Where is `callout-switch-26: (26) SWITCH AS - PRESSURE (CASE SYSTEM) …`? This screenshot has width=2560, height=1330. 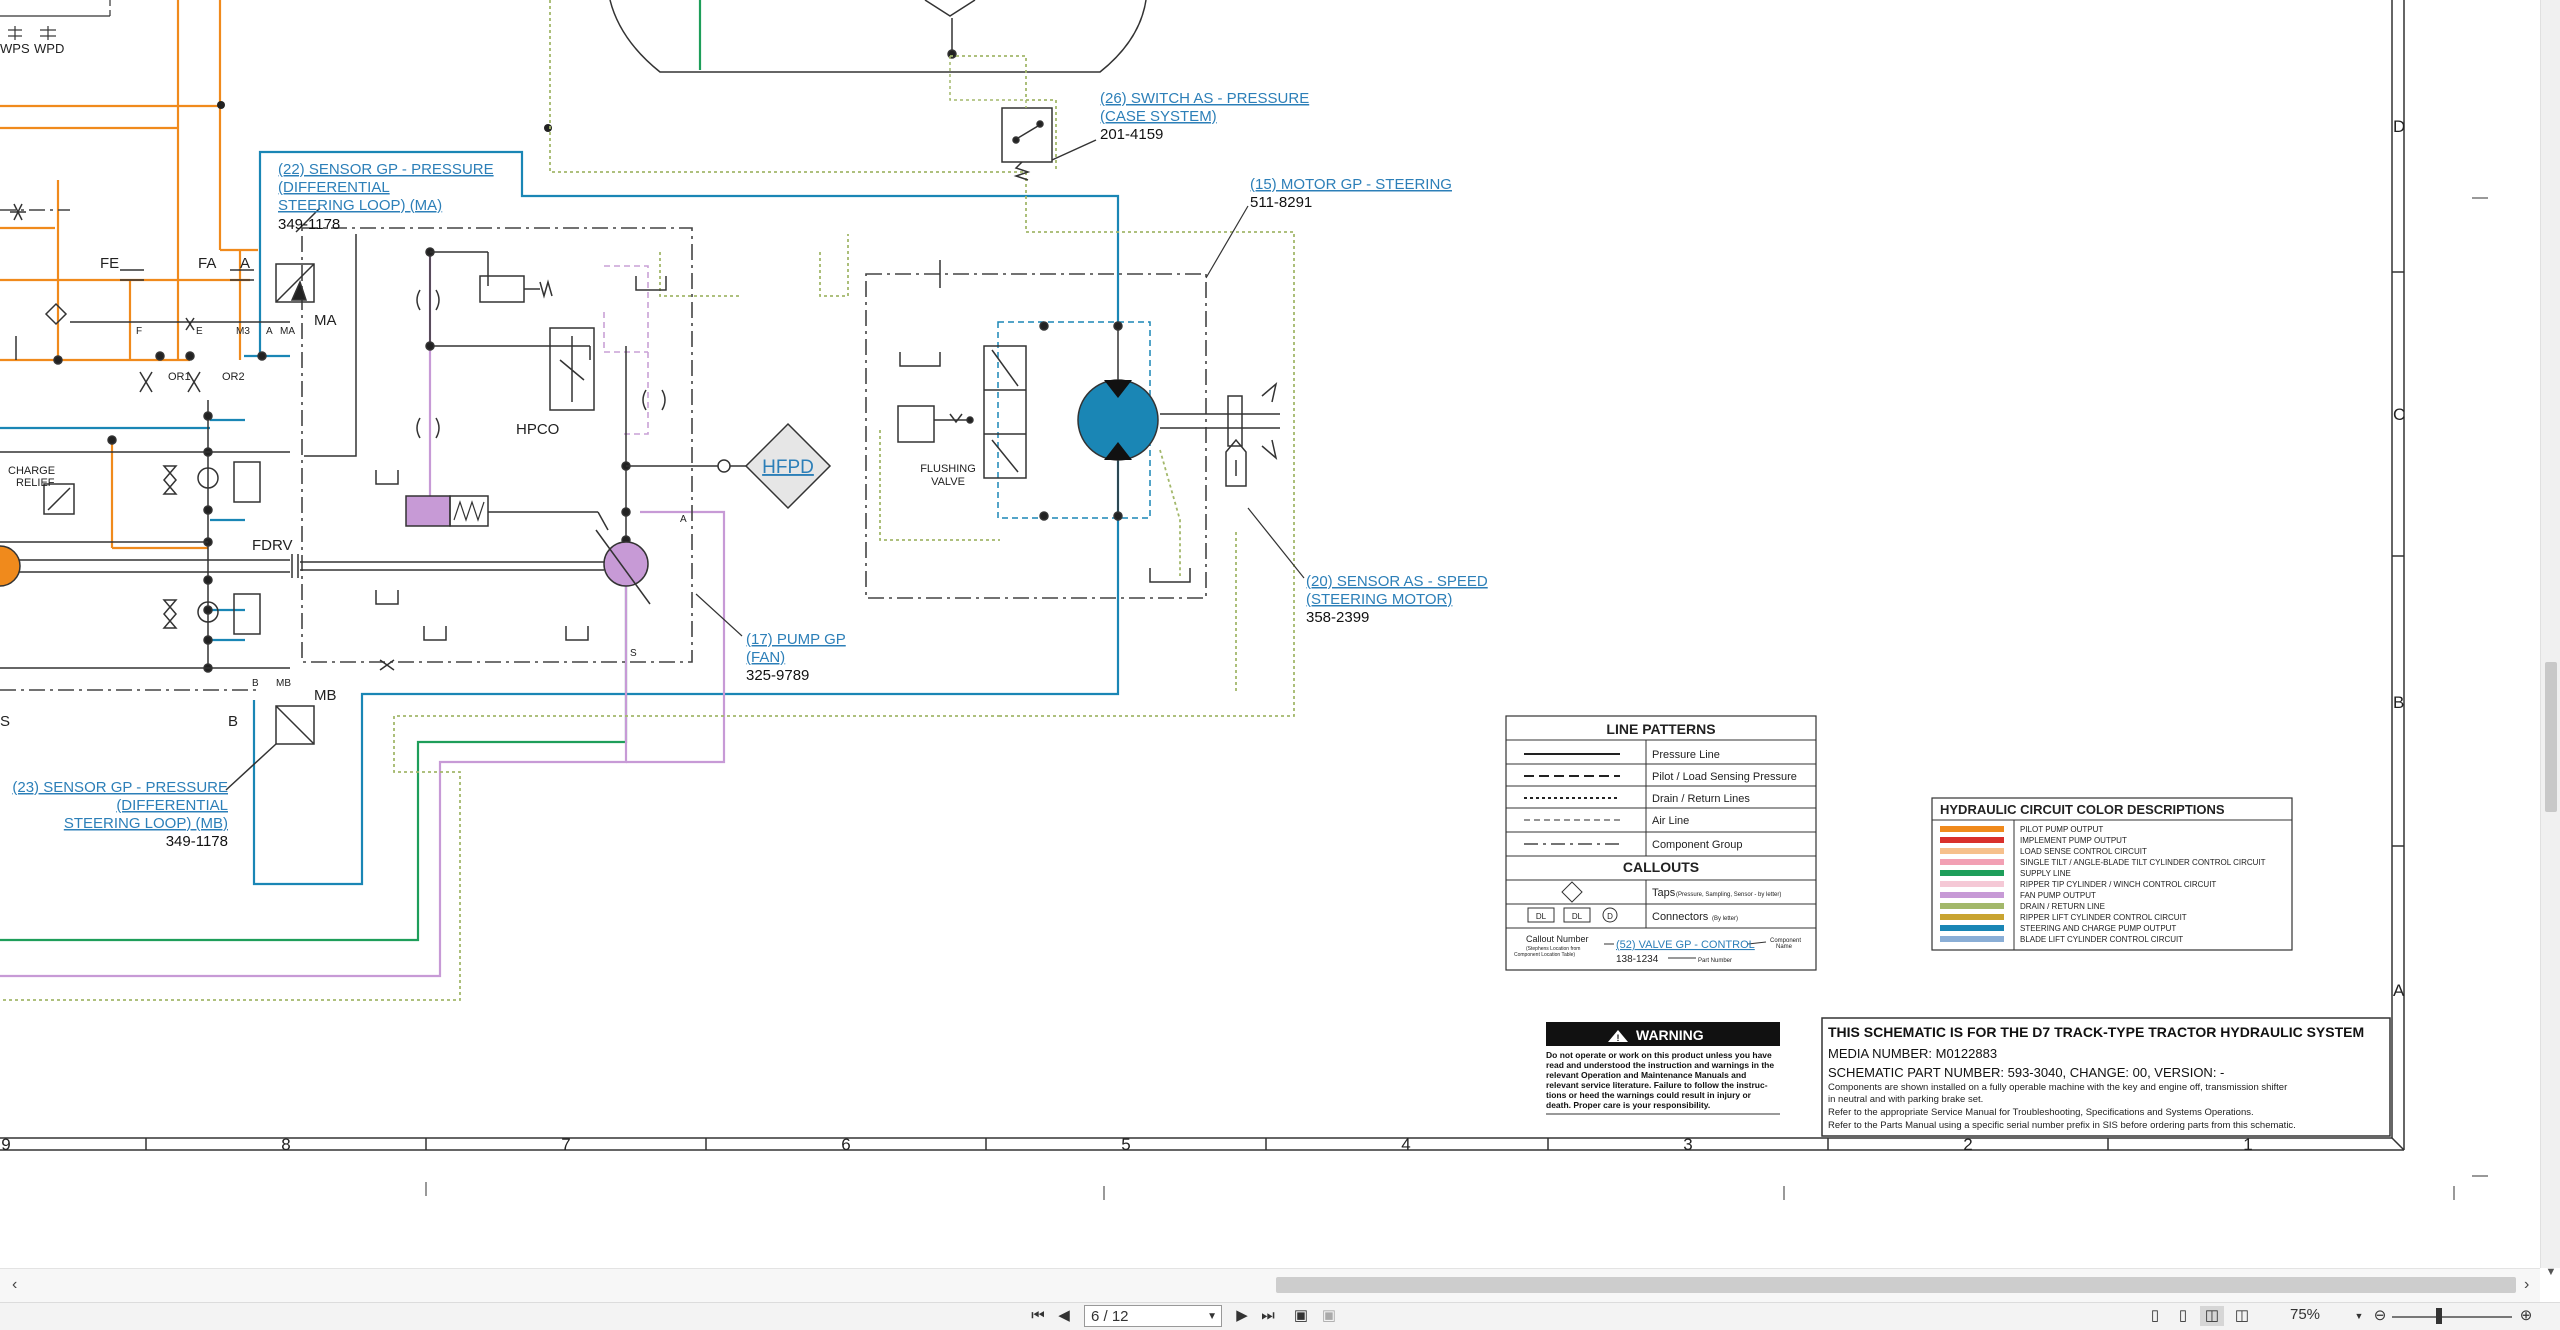 callout-switch-26: (26) SWITCH AS - PRESSURE (CASE SYSTEM) … is located at coordinates (1204, 116).